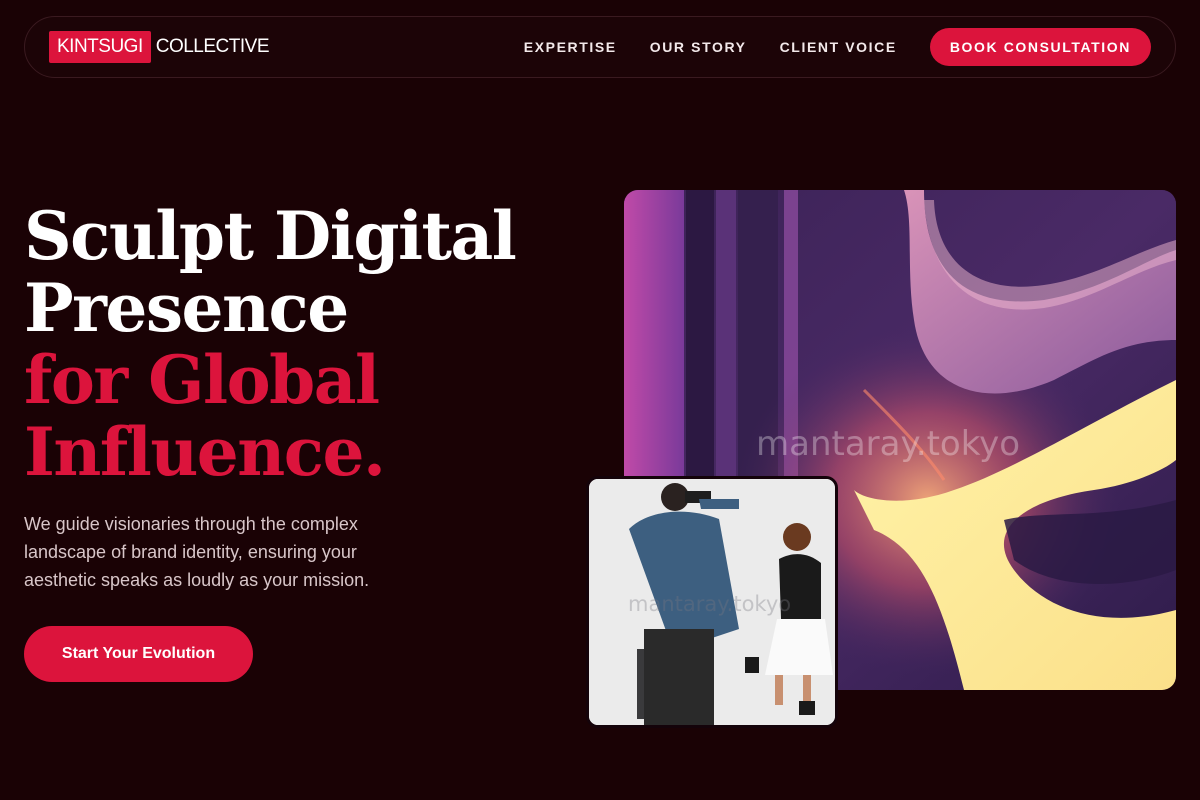 The image size is (1200, 800). I want to click on book-consultation-button: BOOK CONSULTATION, so click(1040, 47).